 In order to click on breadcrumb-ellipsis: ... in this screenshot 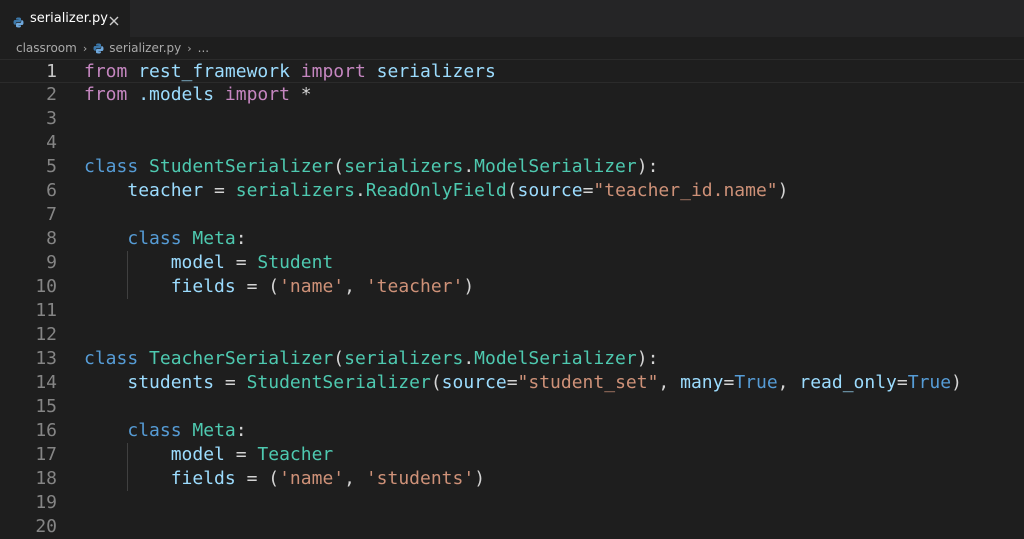, I will do `click(203, 48)`.